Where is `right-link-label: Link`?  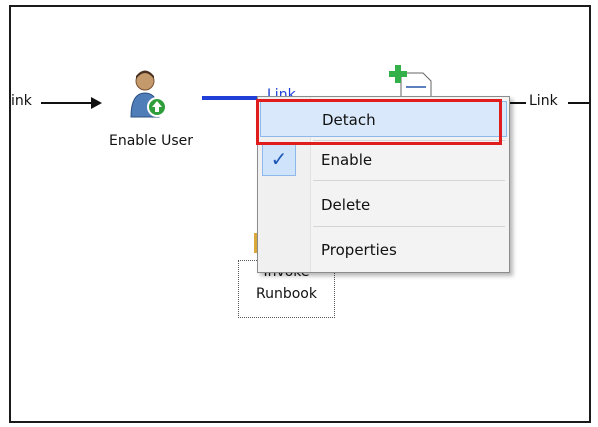 right-link-label: Link is located at coordinates (543, 101).